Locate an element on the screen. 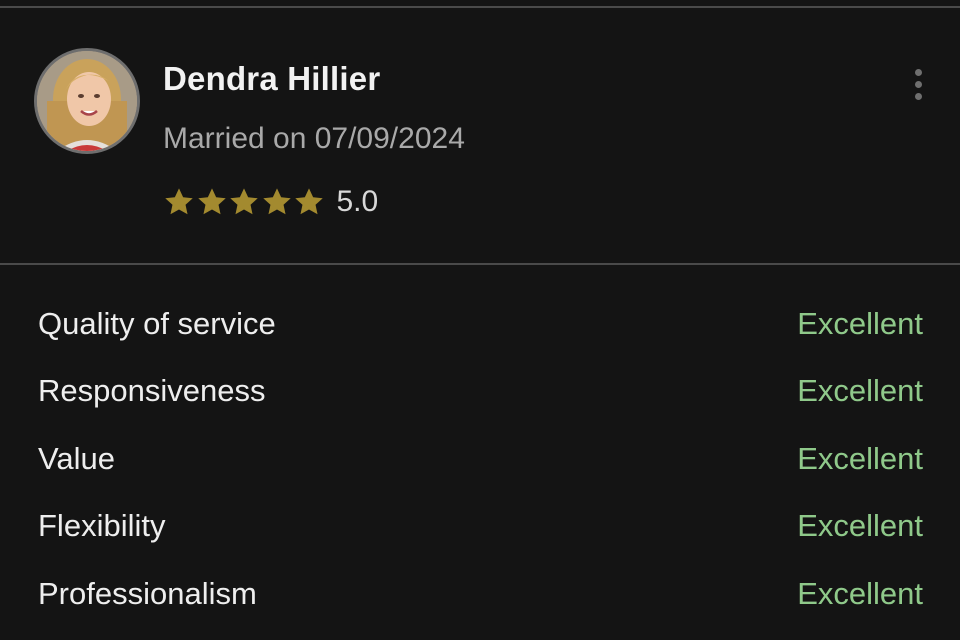 Image resolution: width=960 pixels, height=640 pixels. section-divider is located at coordinates (480, 264).